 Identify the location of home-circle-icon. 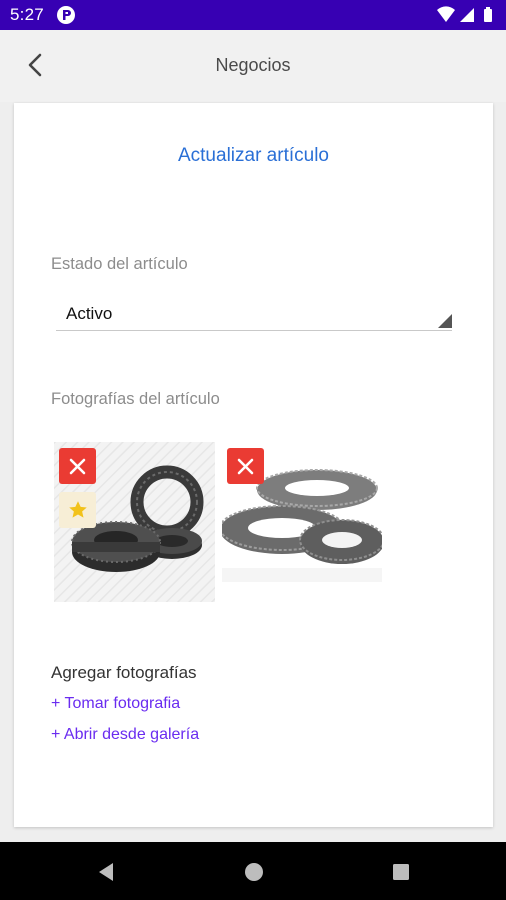
(254, 872).